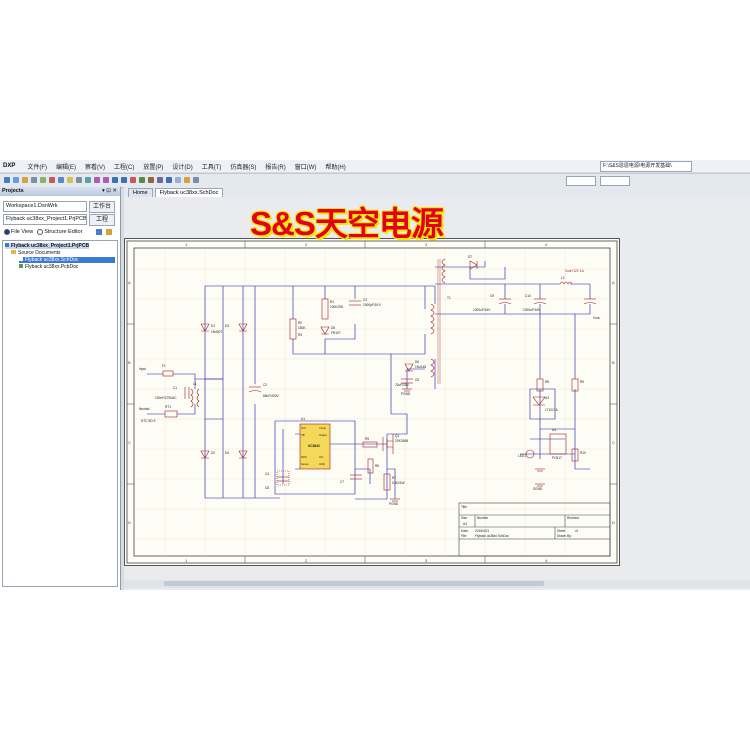 The height and width of the screenshot is (750, 750). Describe the element at coordinates (102, 220) in the screenshot. I see `project-button: 工程` at that location.